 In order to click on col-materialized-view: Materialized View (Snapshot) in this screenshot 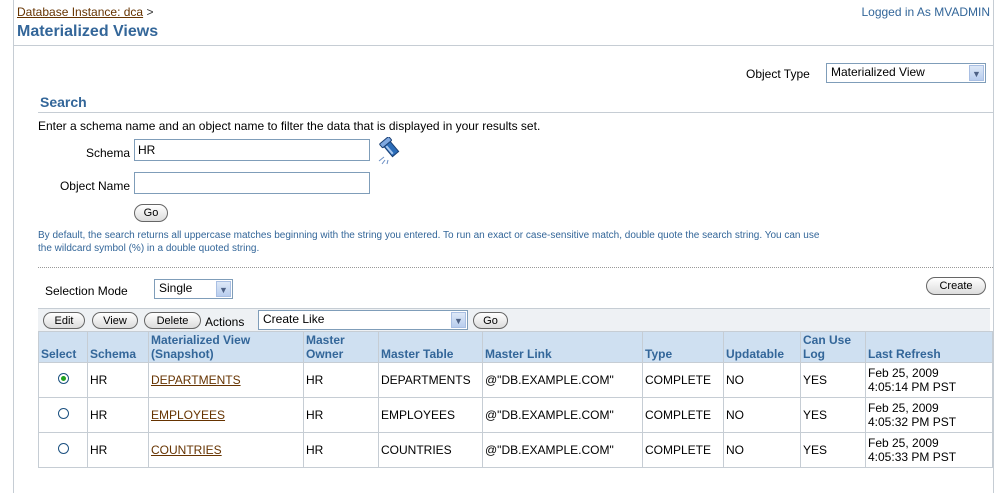, I will do `click(226, 347)`.